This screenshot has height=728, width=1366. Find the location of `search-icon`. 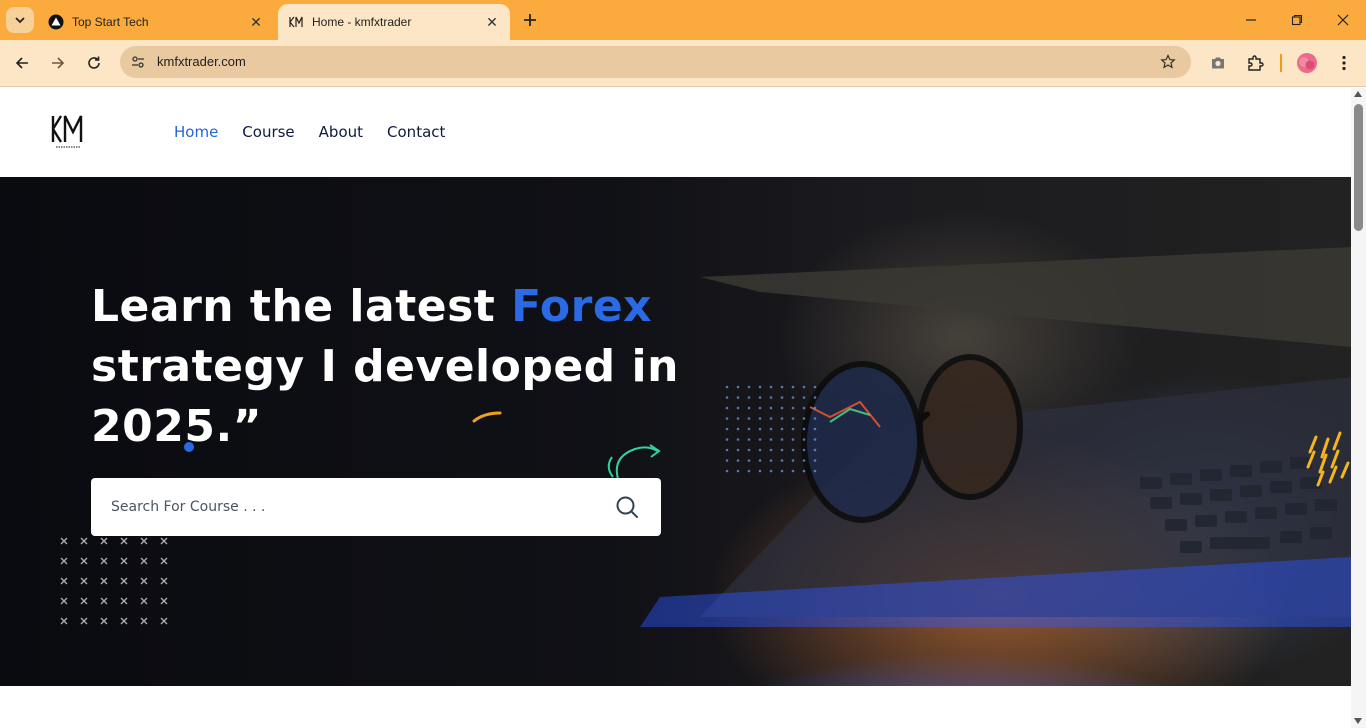

search-icon is located at coordinates (627, 507).